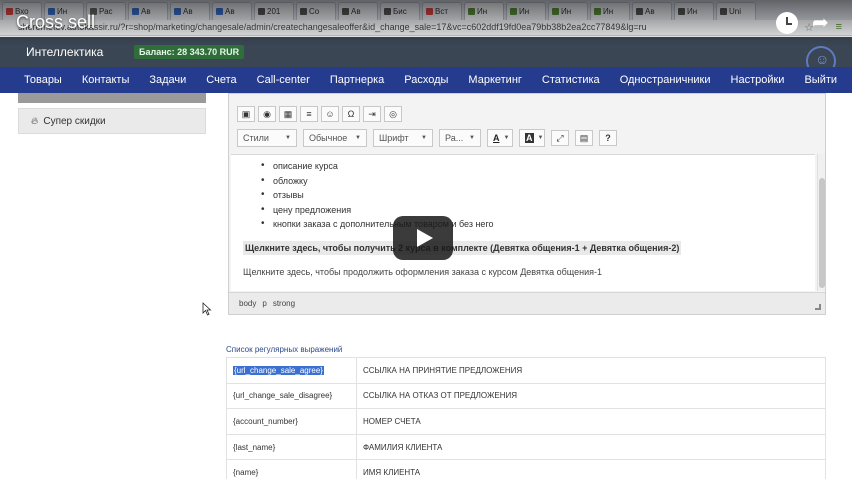  I want to click on nav-item-invoices: Счета, so click(221, 80).